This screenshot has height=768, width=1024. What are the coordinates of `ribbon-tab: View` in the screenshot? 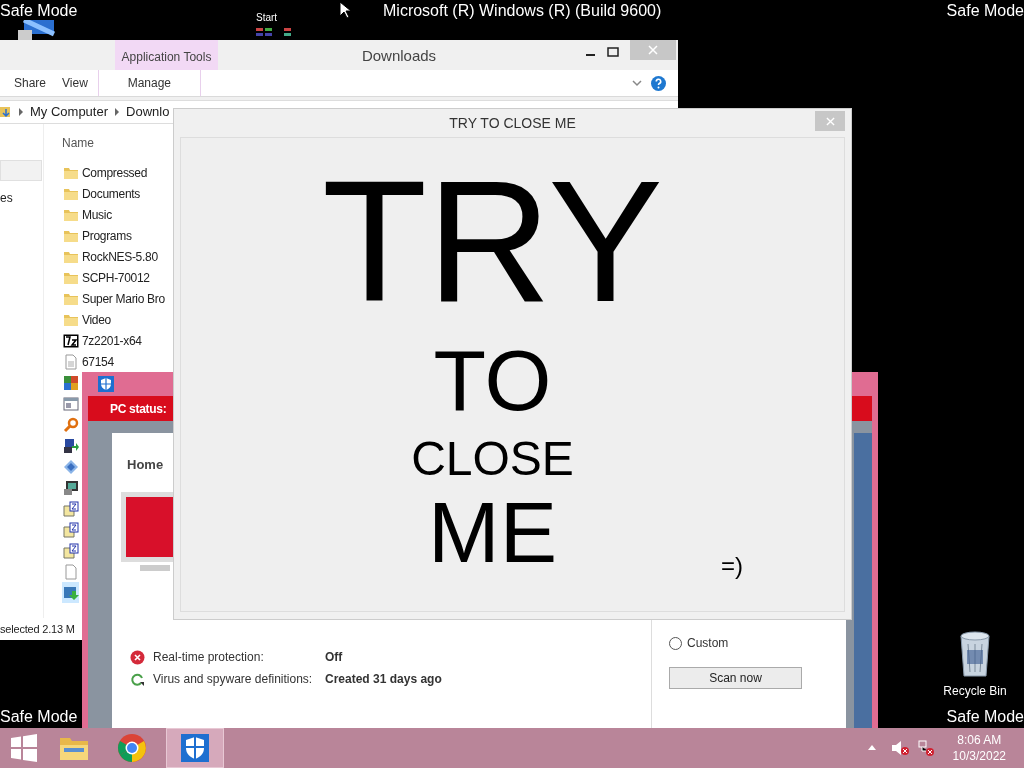 It's located at (75, 83).